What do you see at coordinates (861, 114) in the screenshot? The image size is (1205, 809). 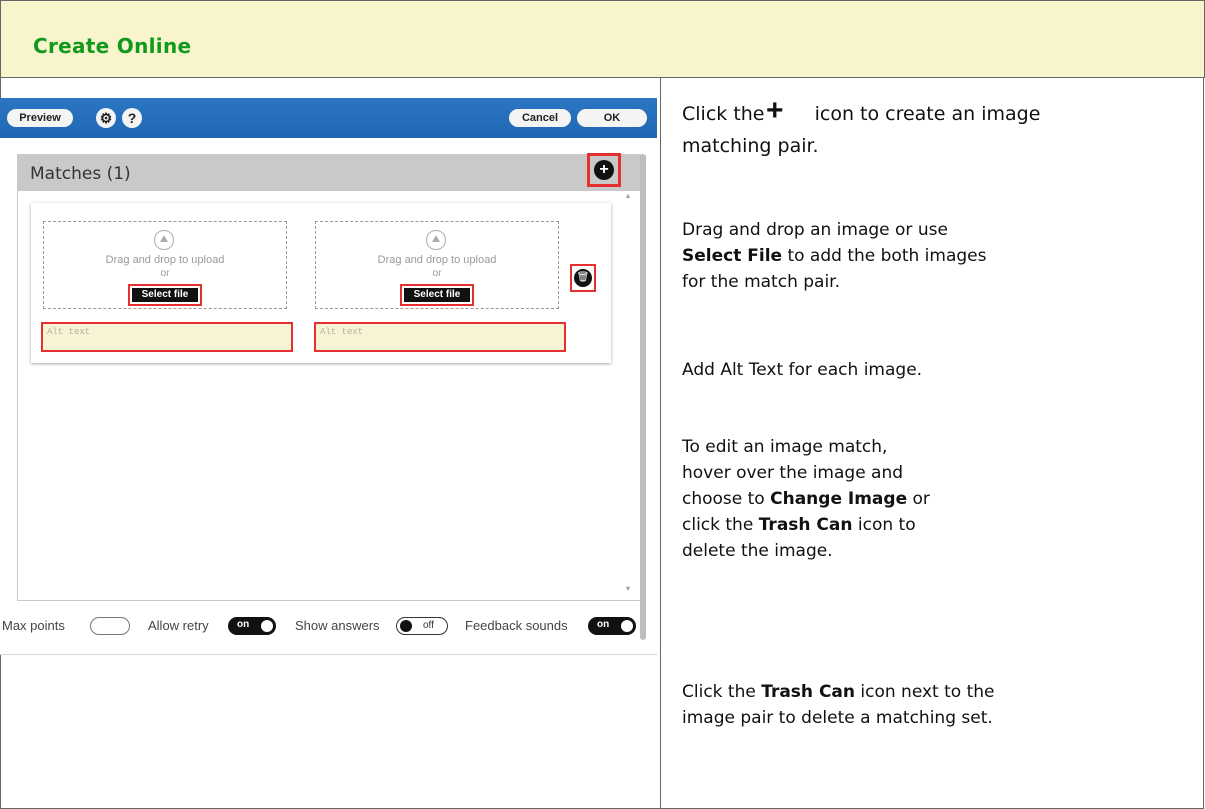 I see `instruction-step-1: Click the icon to create an image` at bounding box center [861, 114].